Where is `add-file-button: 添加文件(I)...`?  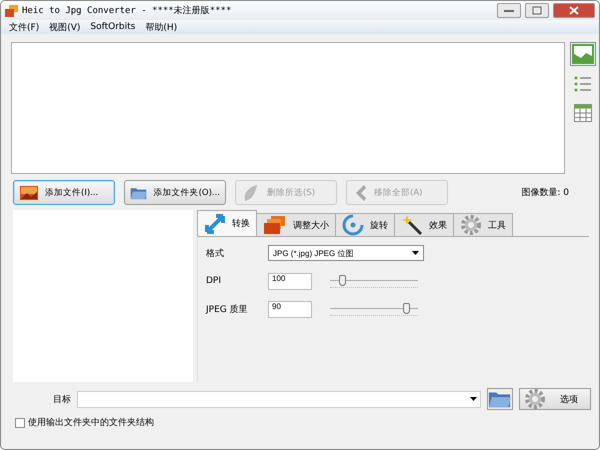 add-file-button: 添加文件(I)... is located at coordinates (64, 192).